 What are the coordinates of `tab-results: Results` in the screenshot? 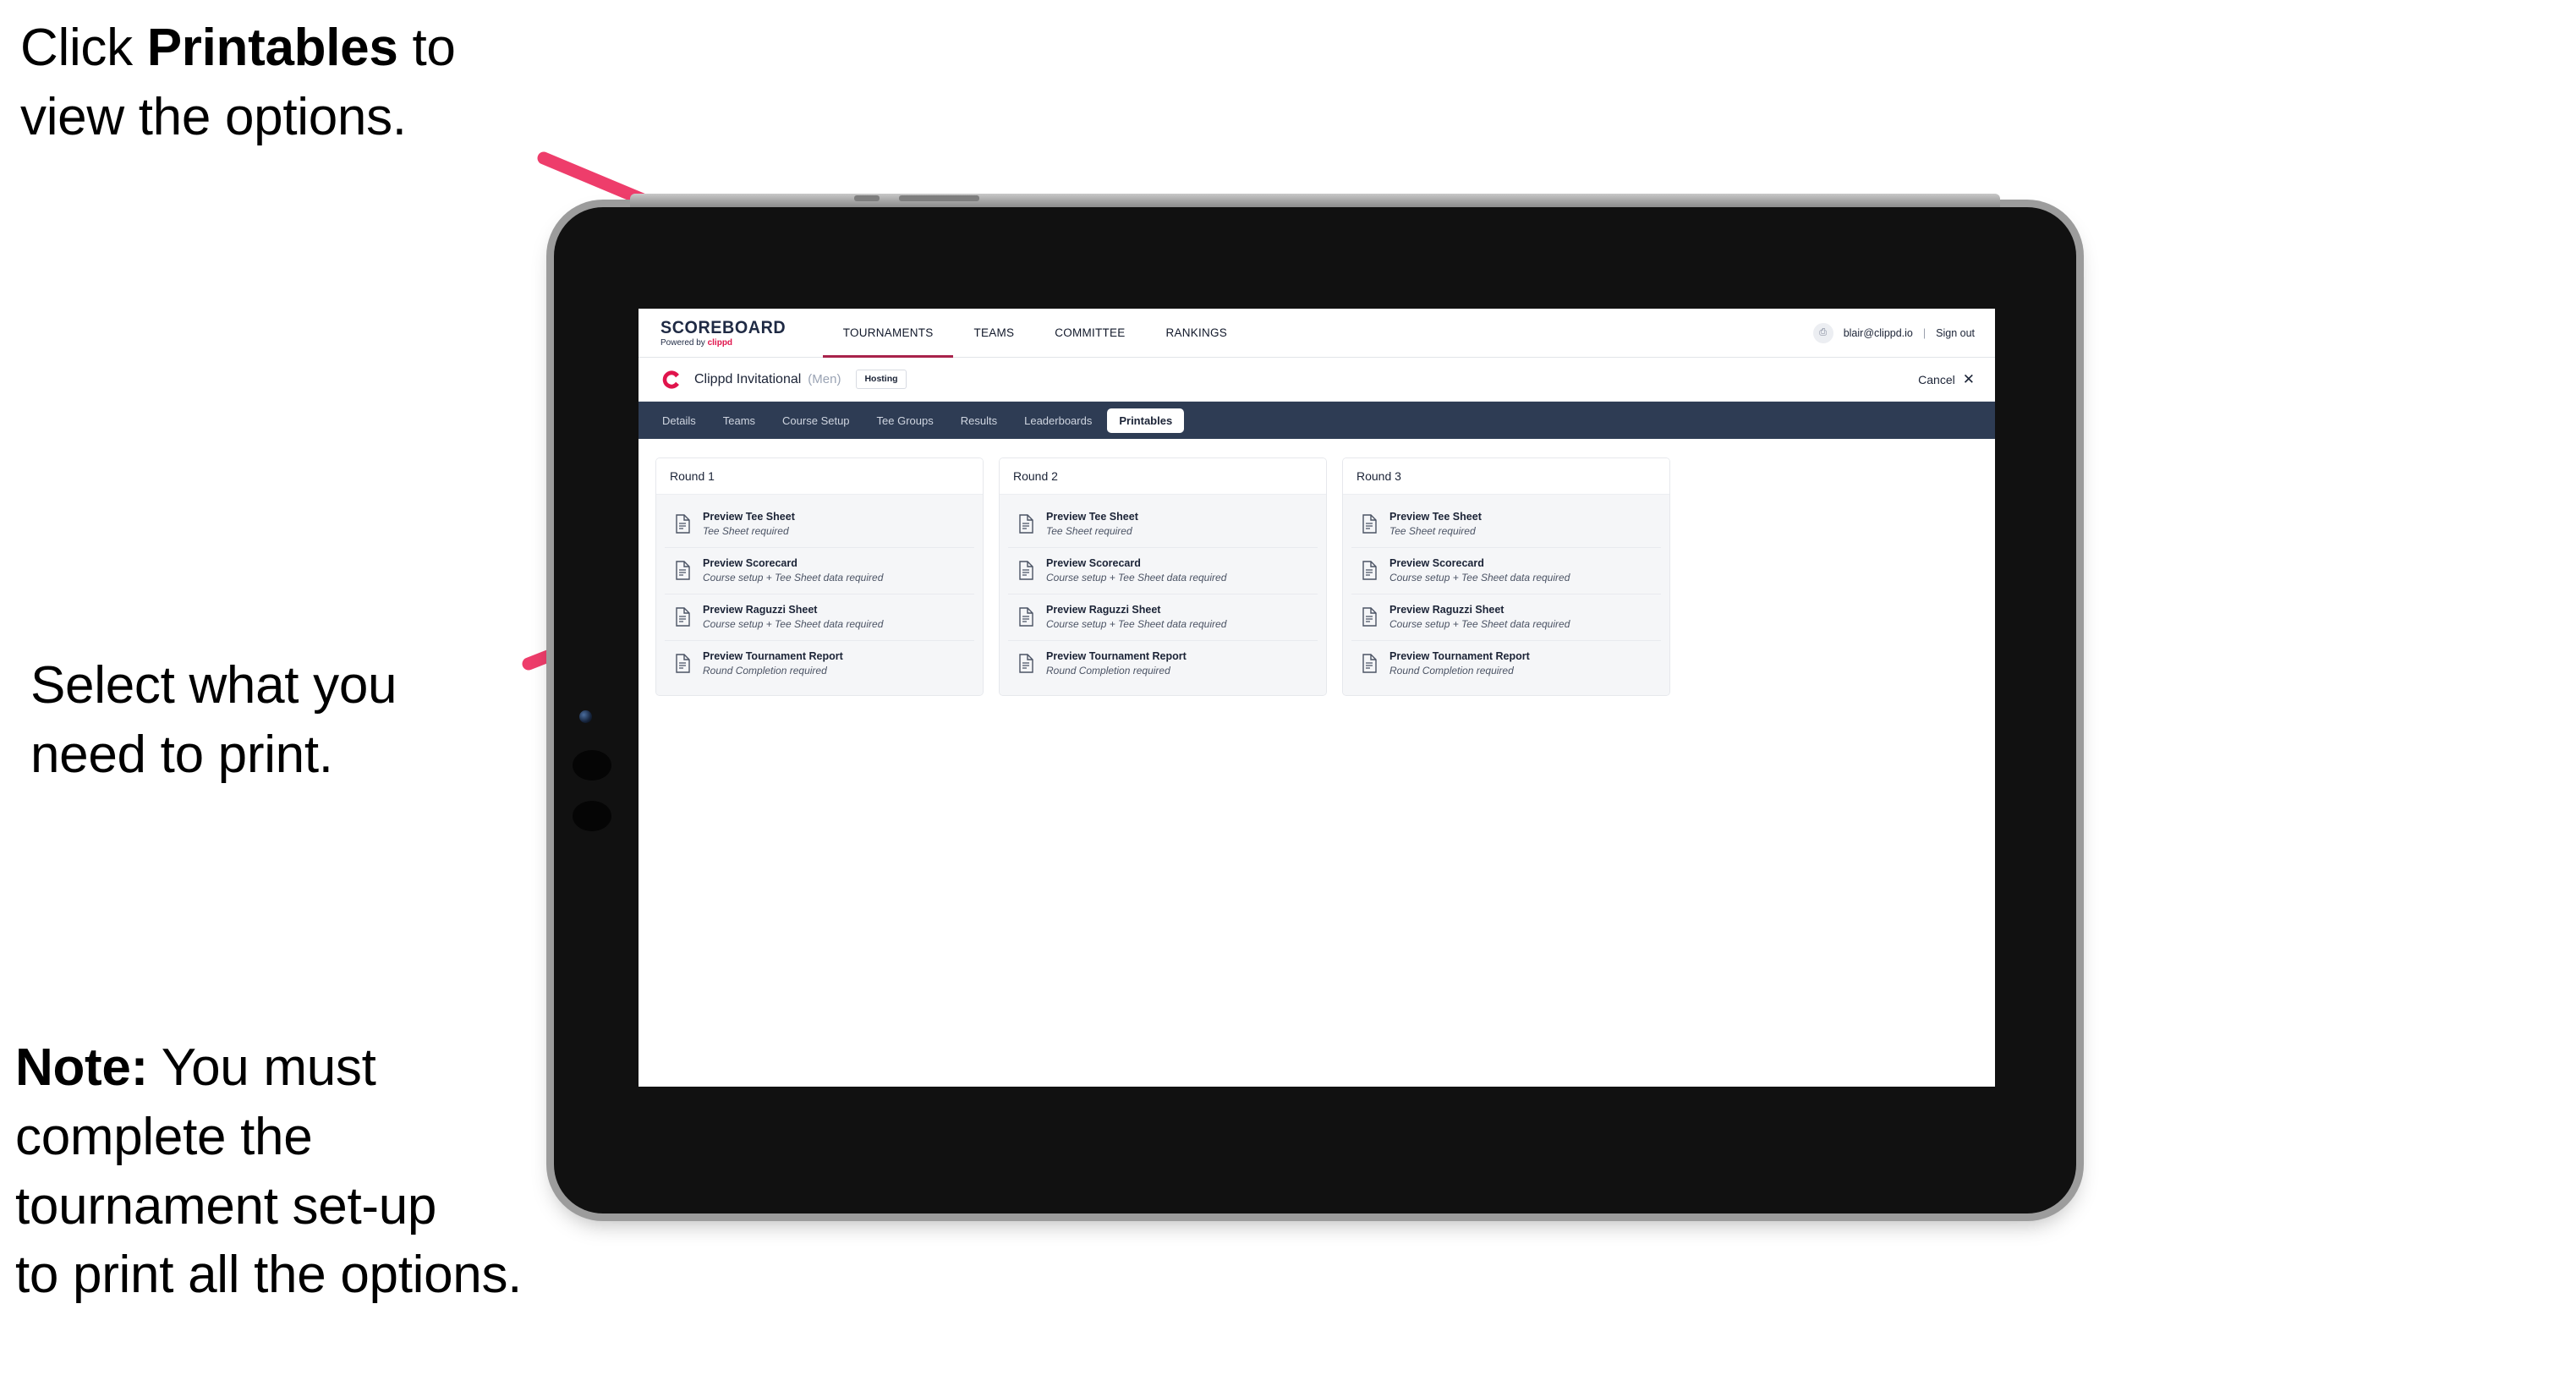 It's located at (979, 420).